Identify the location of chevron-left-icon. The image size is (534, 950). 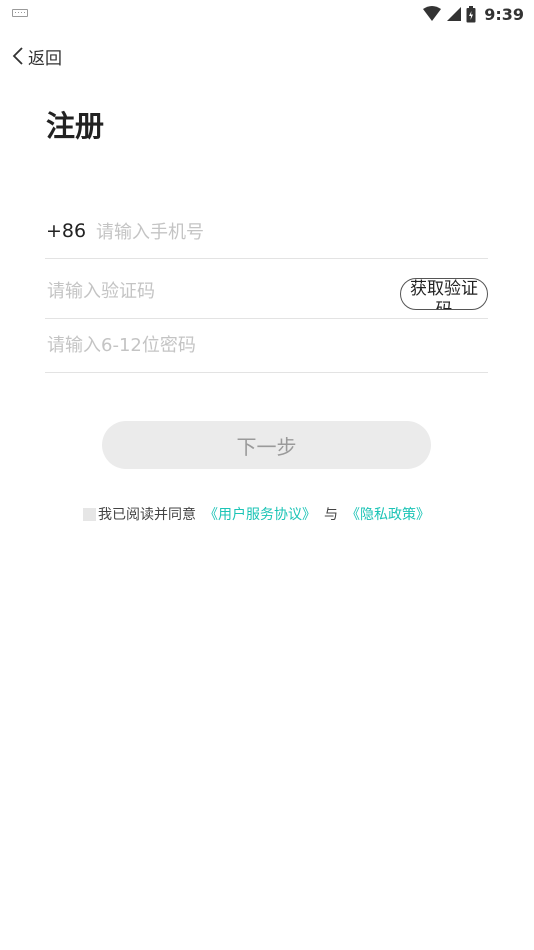
(17, 56).